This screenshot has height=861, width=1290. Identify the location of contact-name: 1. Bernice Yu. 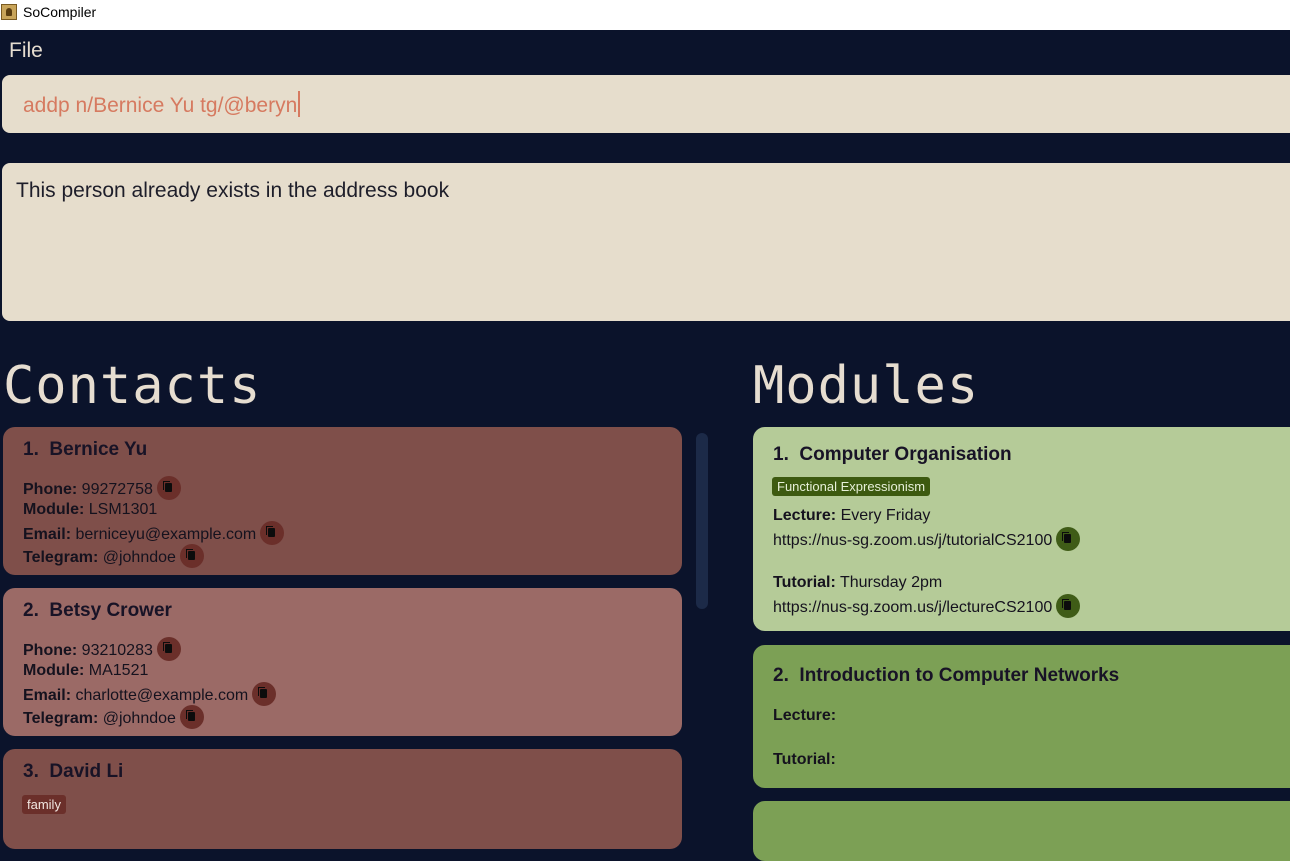
(85, 450).